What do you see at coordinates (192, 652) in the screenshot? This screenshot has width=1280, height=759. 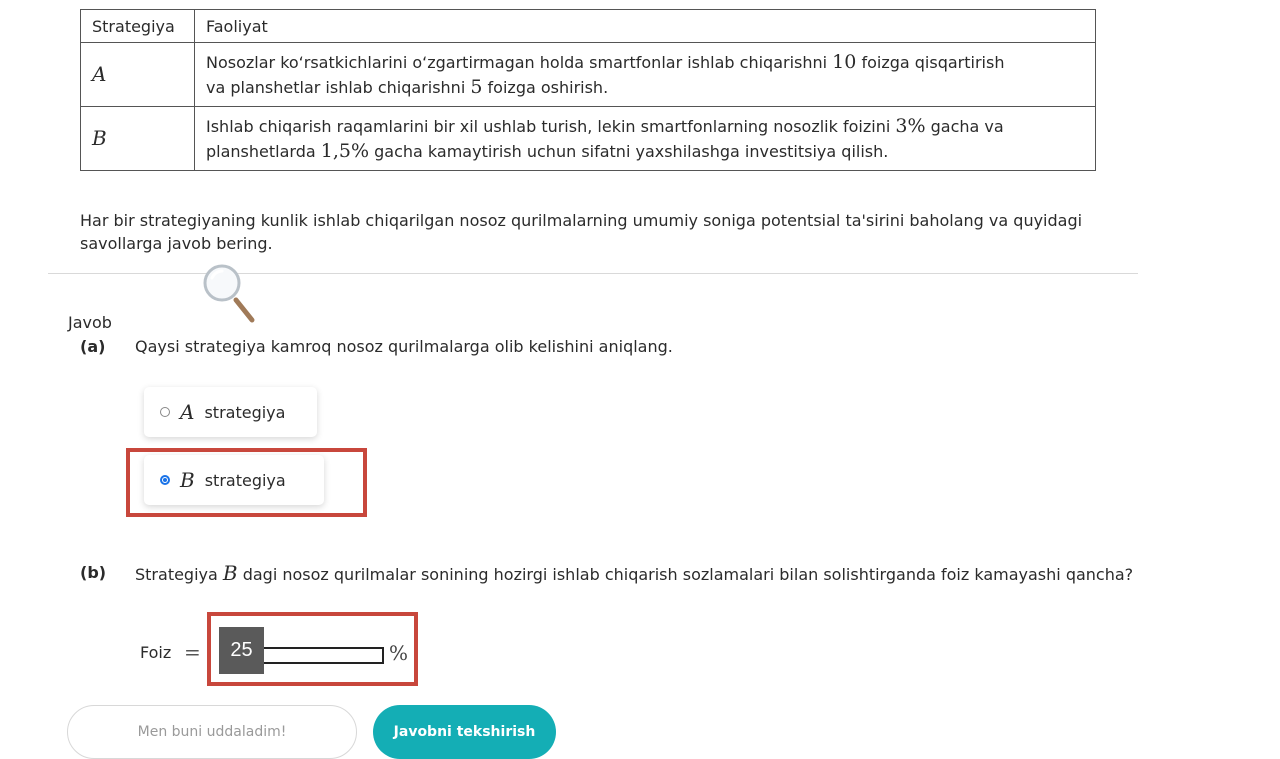 I see `equals-sign: =` at bounding box center [192, 652].